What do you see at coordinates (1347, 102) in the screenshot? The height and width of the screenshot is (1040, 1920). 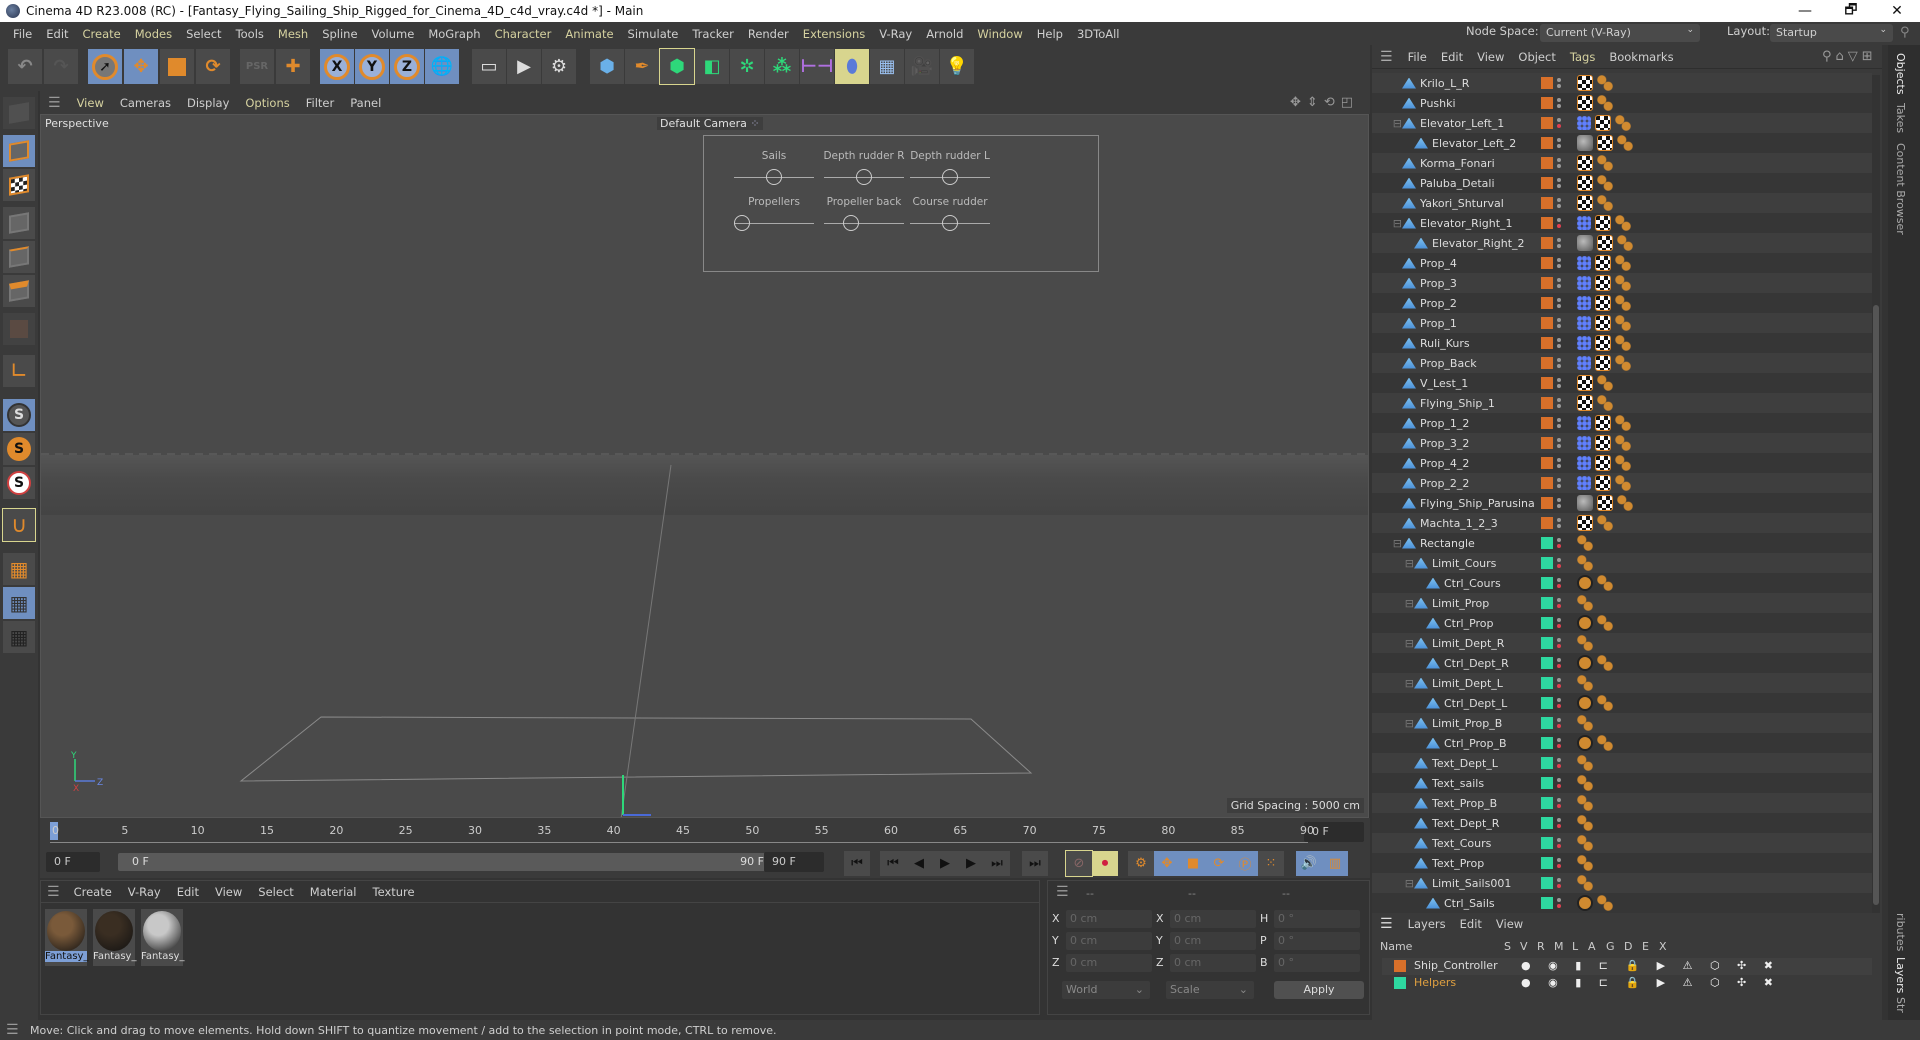 I see `maximize-view-icon: ◰` at bounding box center [1347, 102].